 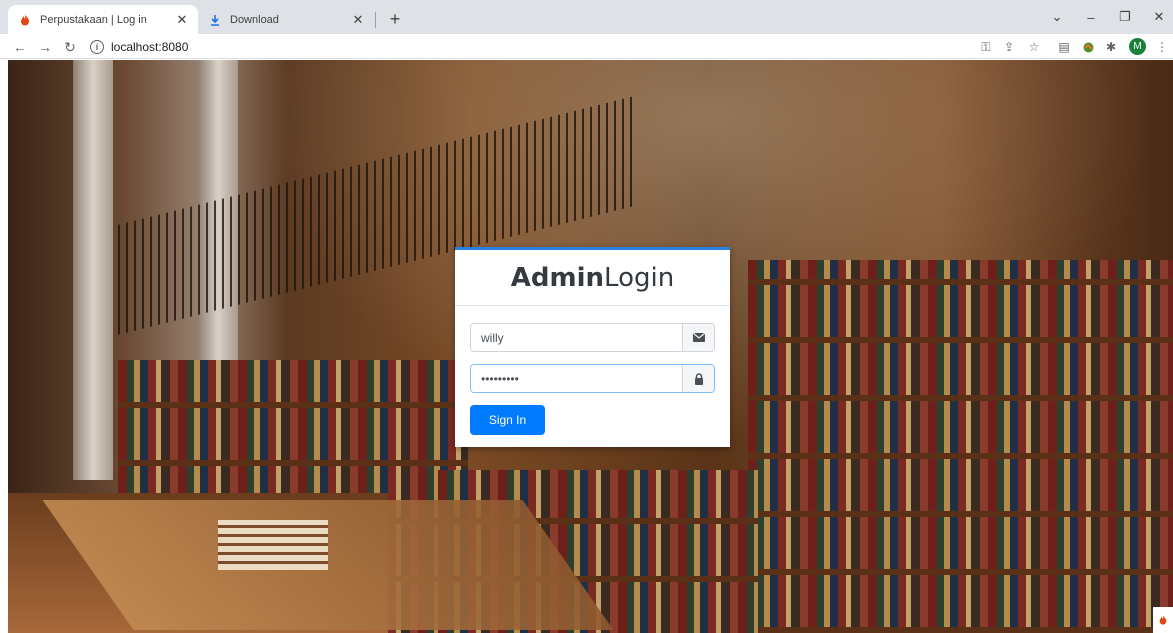 I want to click on tab-perpustakaan: Perpustakaan | Log in ✕, so click(x=103, y=19).